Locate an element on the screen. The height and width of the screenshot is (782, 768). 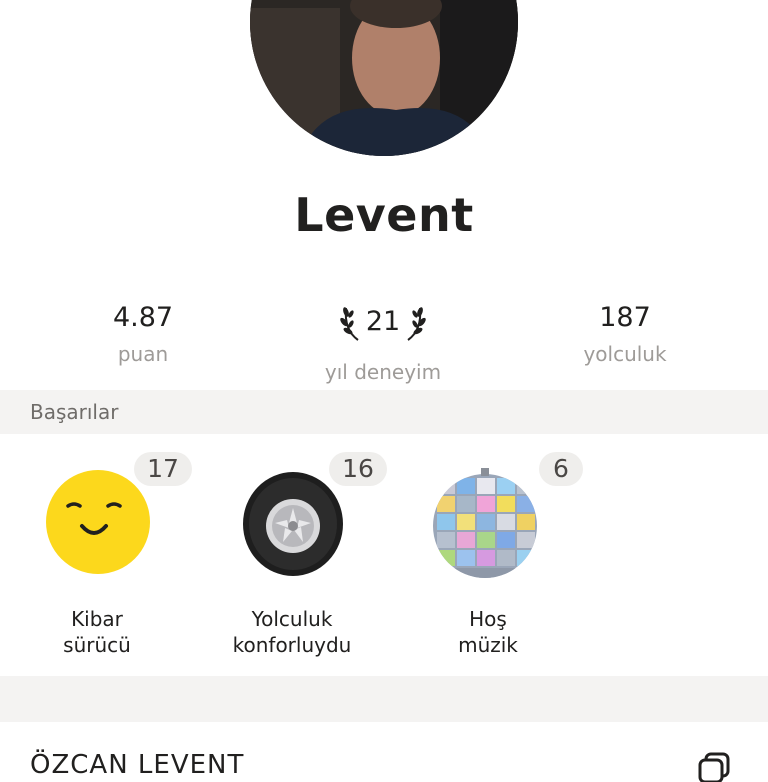
achievement-label-line2: sürücü is located at coordinates (97, 645).